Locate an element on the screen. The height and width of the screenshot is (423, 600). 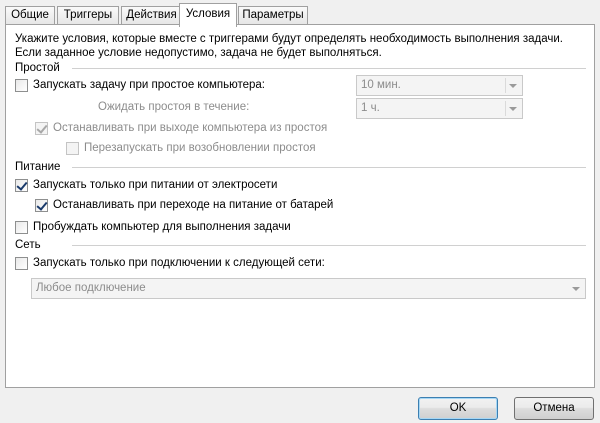
tab-general: Общие is located at coordinates (30, 16).